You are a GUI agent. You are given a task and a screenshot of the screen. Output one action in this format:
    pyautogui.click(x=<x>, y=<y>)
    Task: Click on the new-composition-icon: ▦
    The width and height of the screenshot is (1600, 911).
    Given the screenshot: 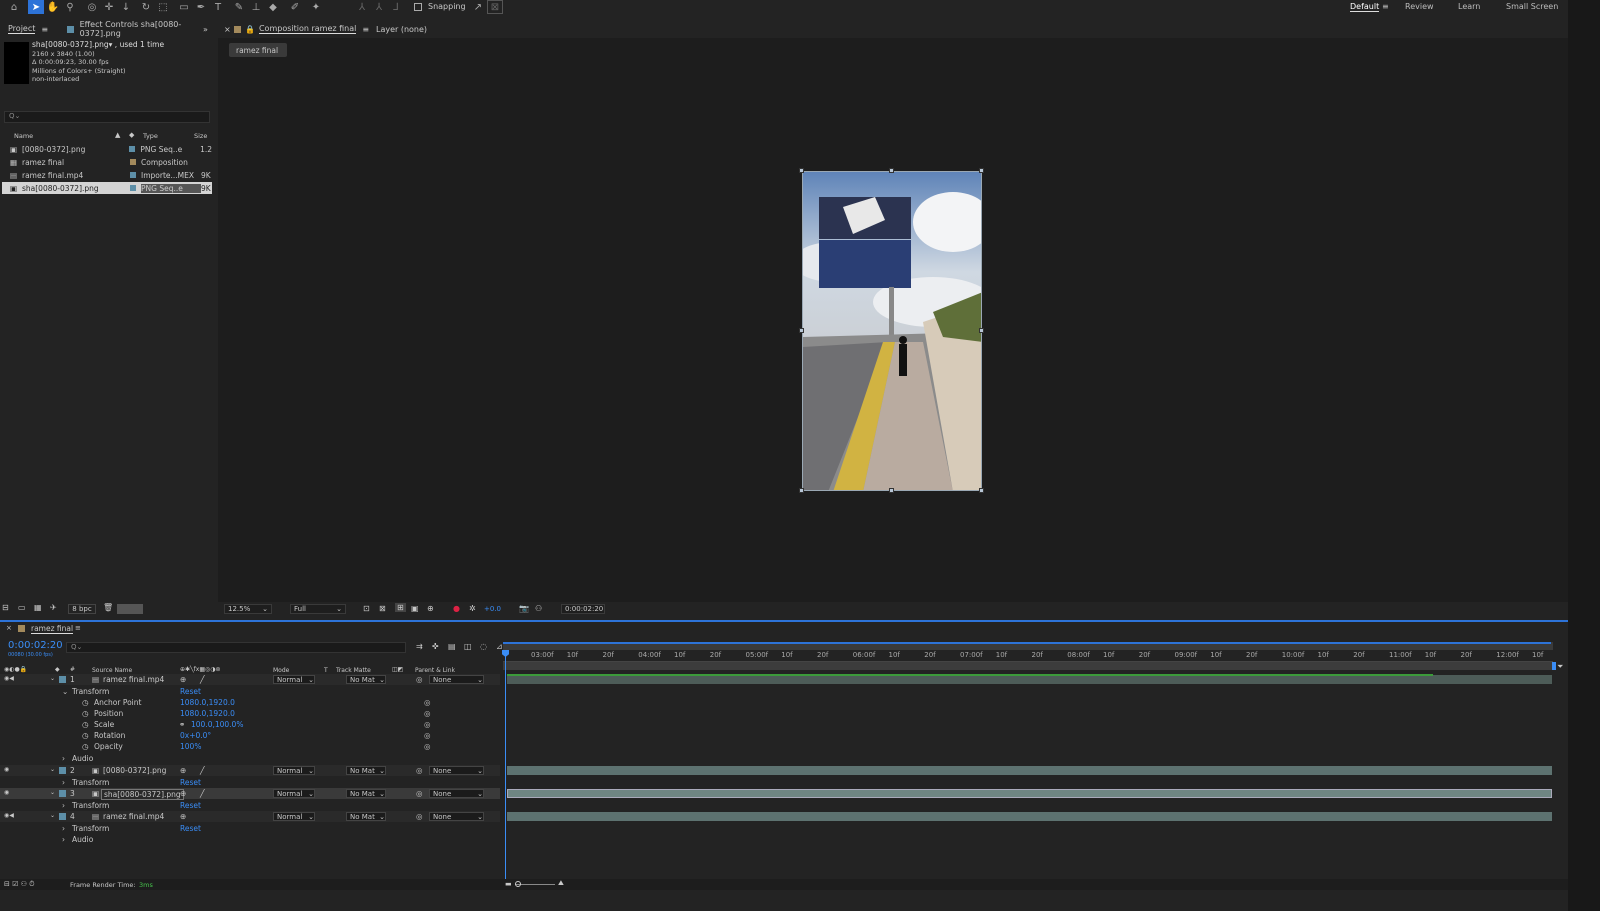 What is the action you would take?
    pyautogui.click(x=38, y=607)
    